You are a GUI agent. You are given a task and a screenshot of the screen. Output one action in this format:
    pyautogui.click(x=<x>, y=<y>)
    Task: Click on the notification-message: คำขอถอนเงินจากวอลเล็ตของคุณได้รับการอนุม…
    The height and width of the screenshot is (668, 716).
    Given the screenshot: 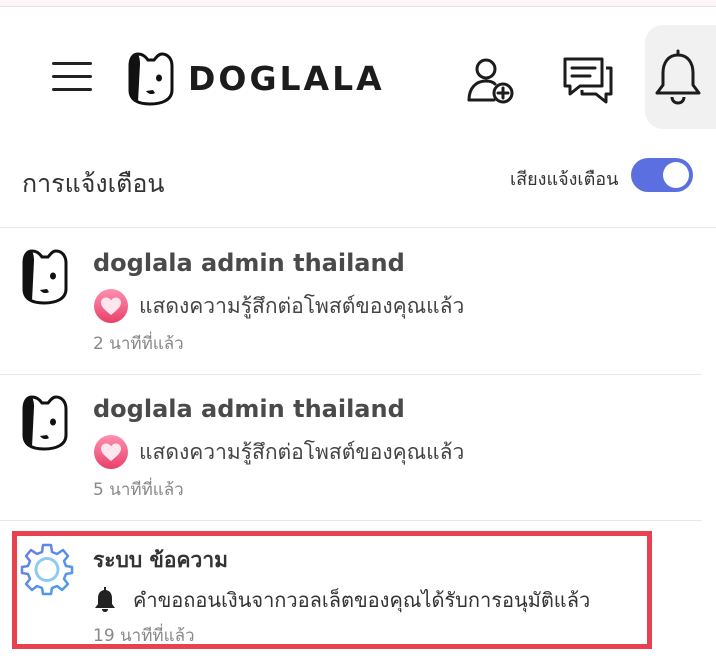 What is the action you would take?
    pyautogui.click(x=362, y=600)
    